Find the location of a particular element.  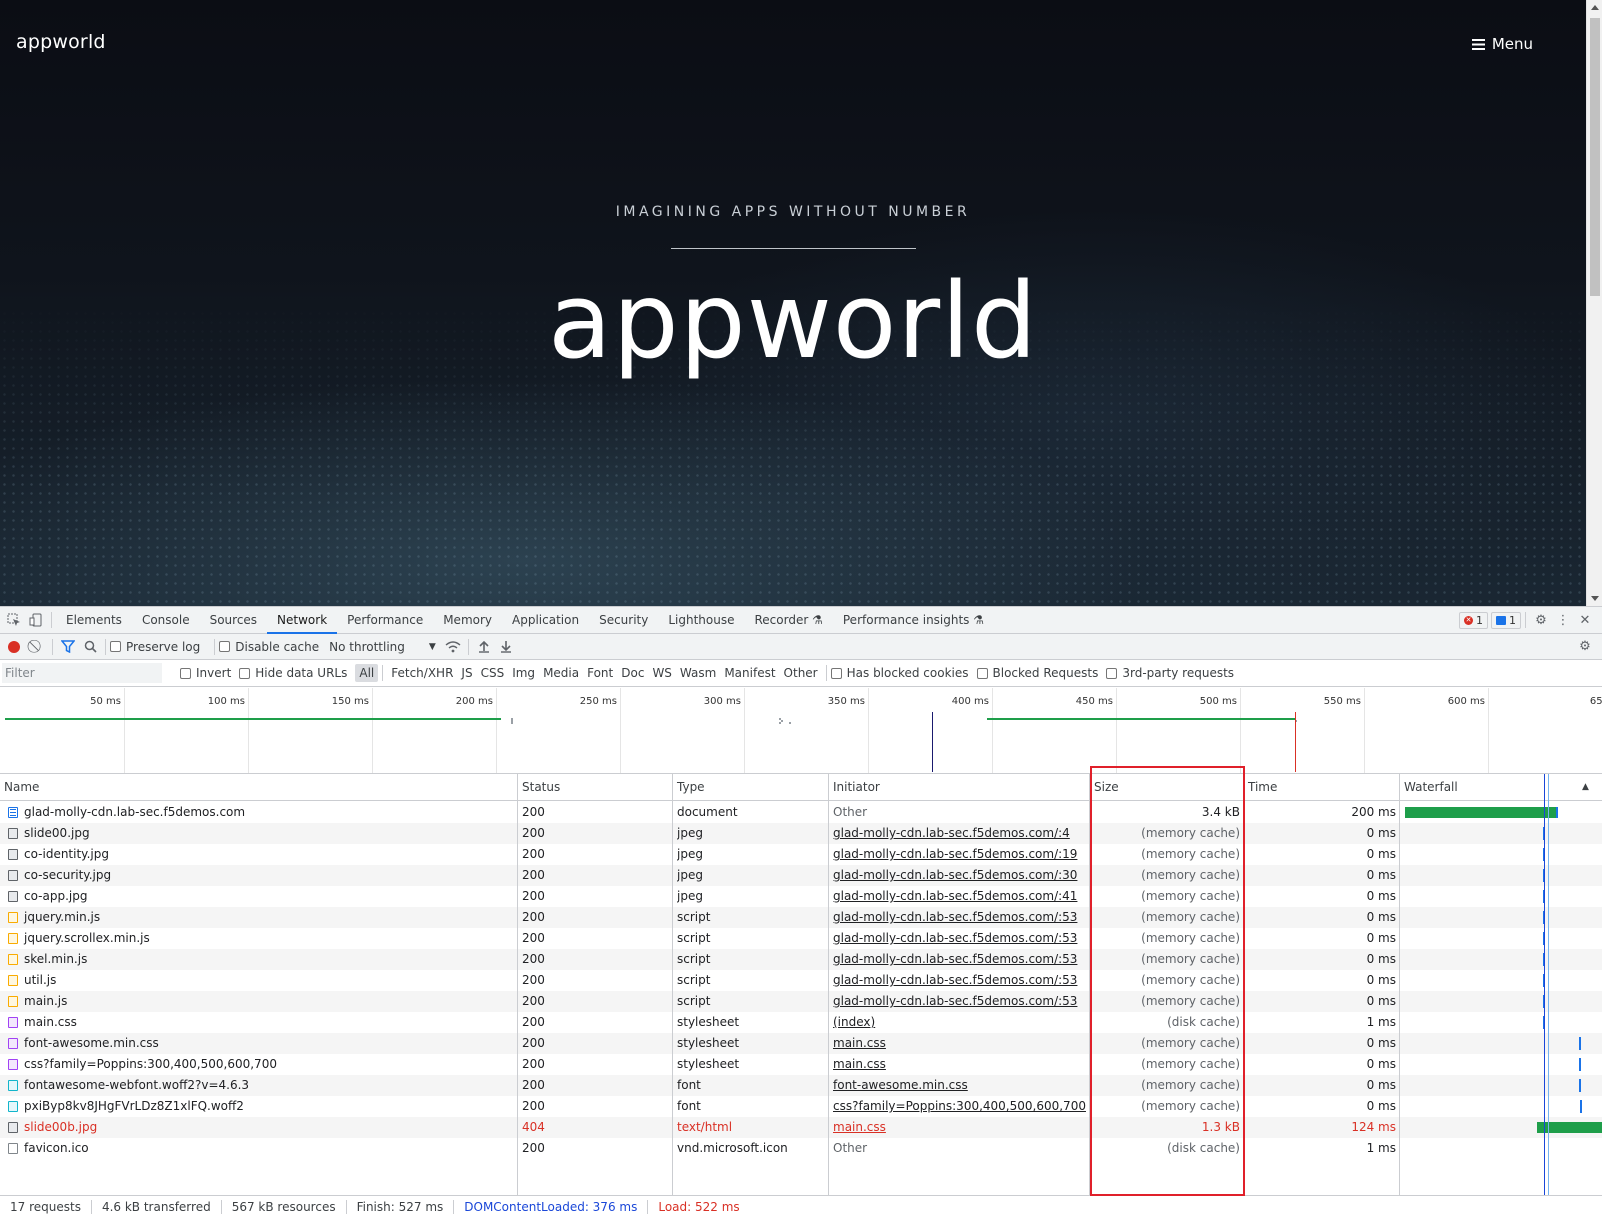

filter-type-doc: Doc is located at coordinates (632, 673).